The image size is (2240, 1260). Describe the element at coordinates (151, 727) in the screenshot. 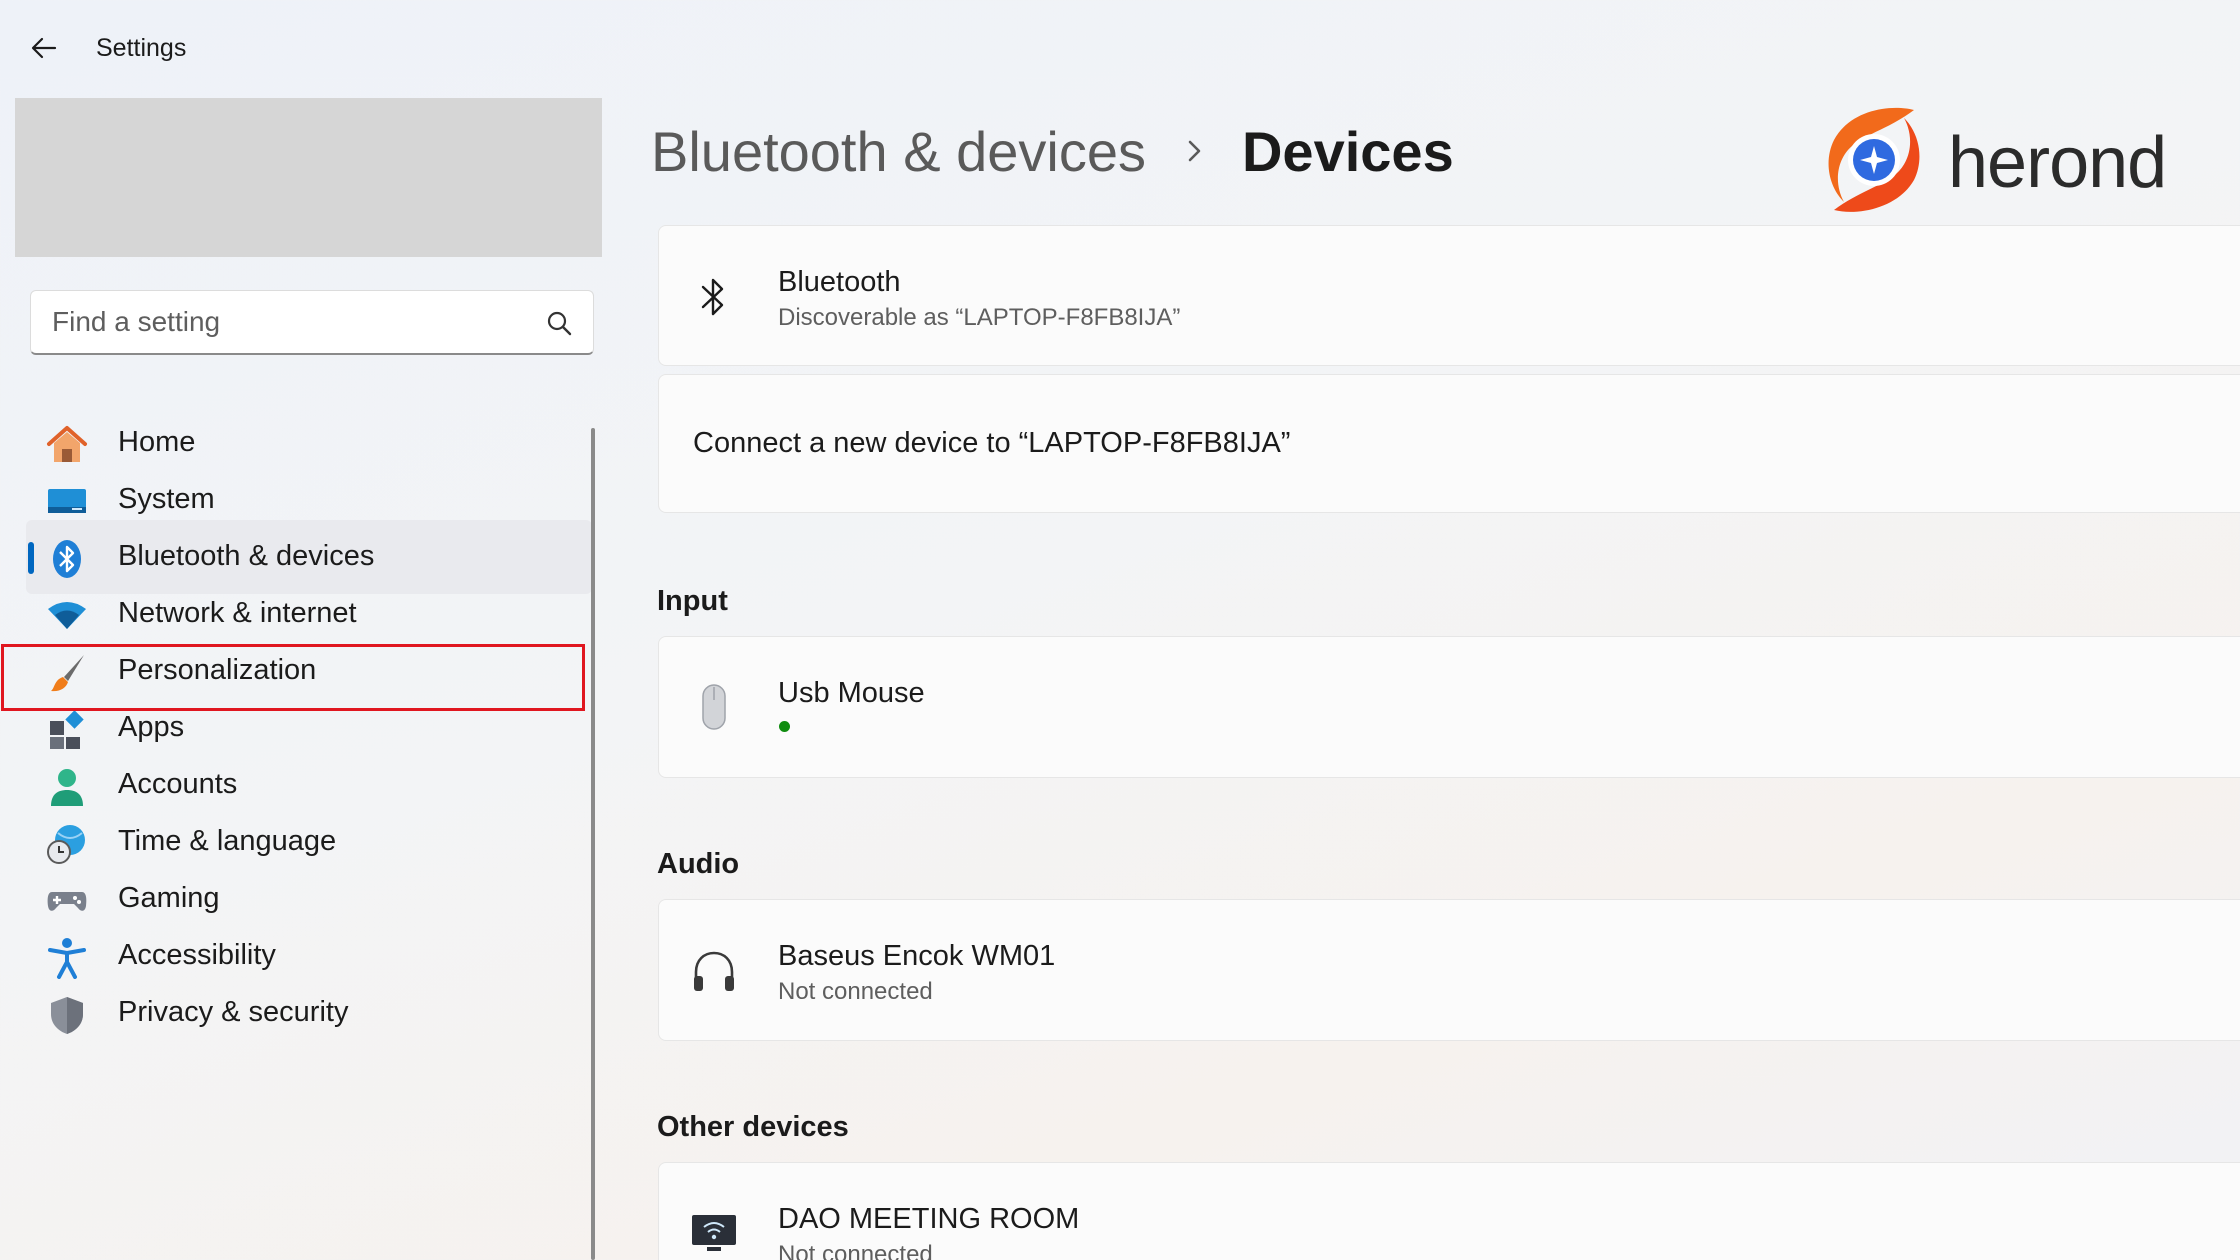

I see `sidebar-item-label: Apps` at that location.